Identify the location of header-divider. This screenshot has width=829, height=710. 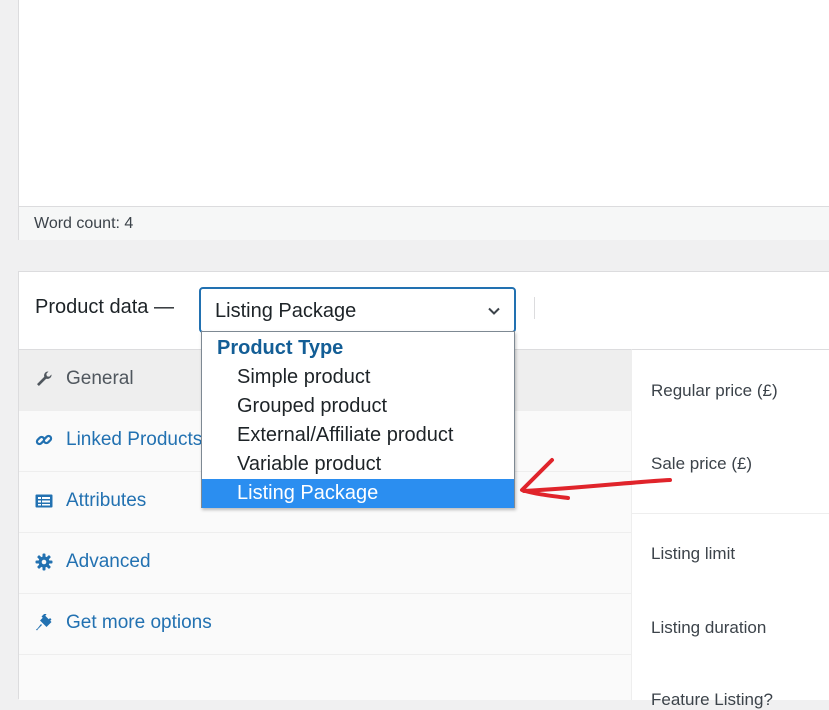
(534, 308).